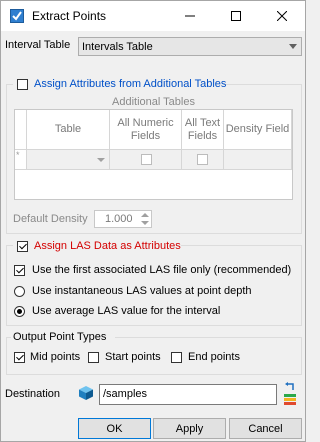 The height and width of the screenshot is (442, 320). Describe the element at coordinates (258, 160) in the screenshot. I see `density-field-cell` at that location.